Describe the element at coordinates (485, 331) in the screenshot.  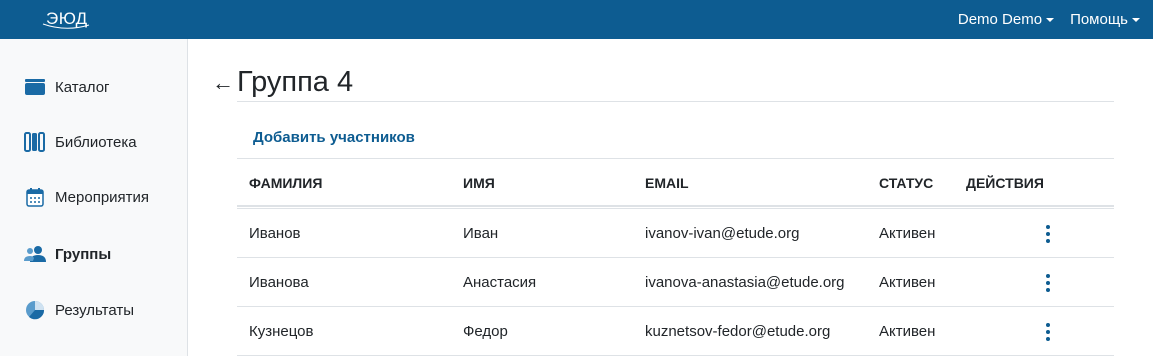
I see `cell-first-name: Федор` at that location.